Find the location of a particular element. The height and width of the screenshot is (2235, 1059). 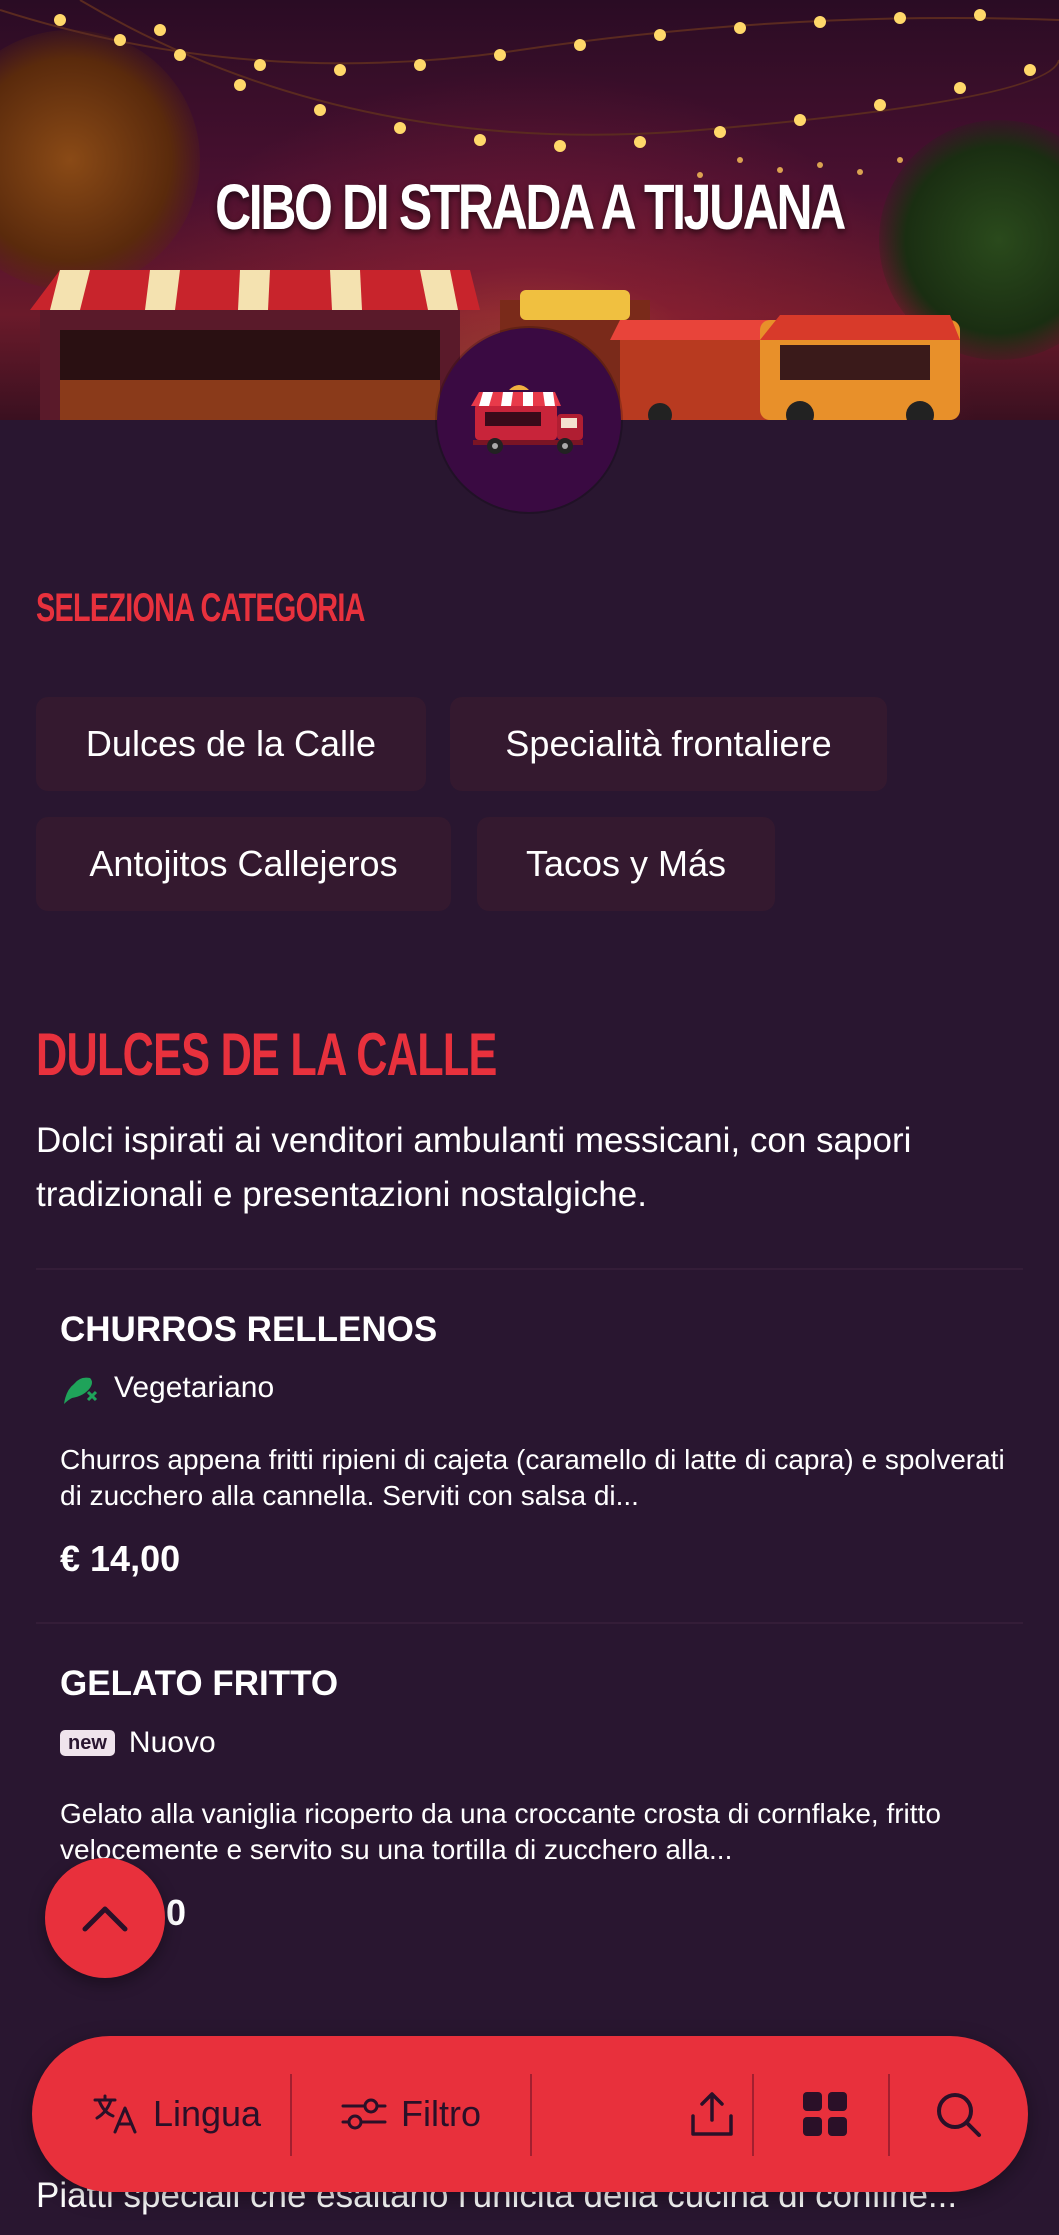

bottom-toolbar: Lingua Filtro is located at coordinates (530, 2114).